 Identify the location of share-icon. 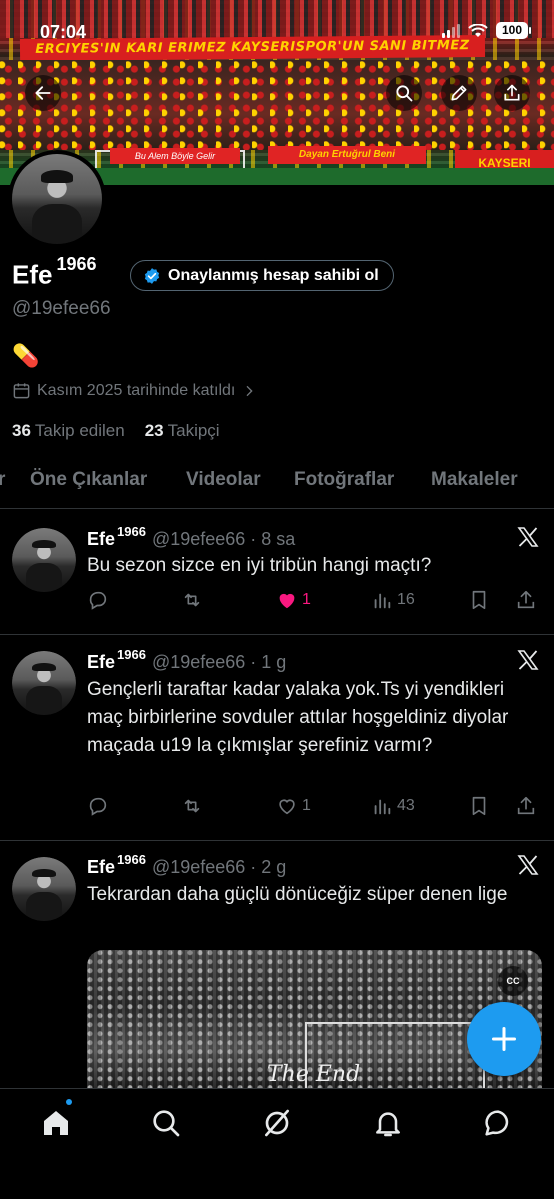
(526, 599).